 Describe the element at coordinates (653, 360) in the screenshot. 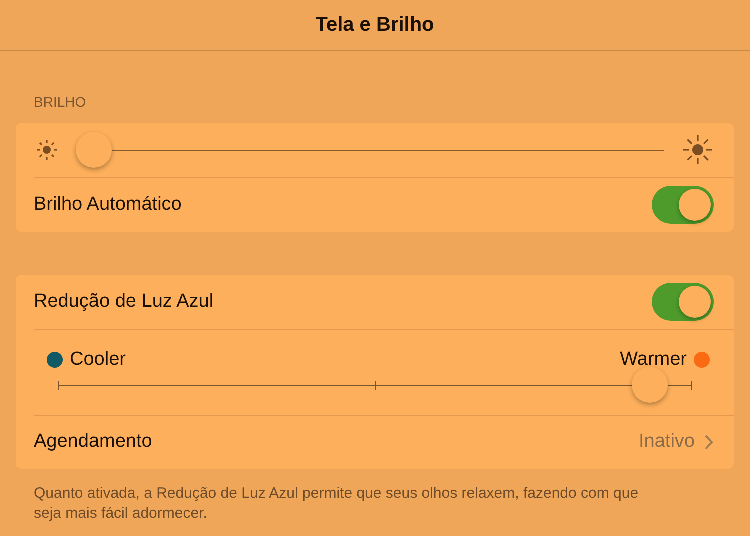

I see `warmer-label: Warmer` at that location.